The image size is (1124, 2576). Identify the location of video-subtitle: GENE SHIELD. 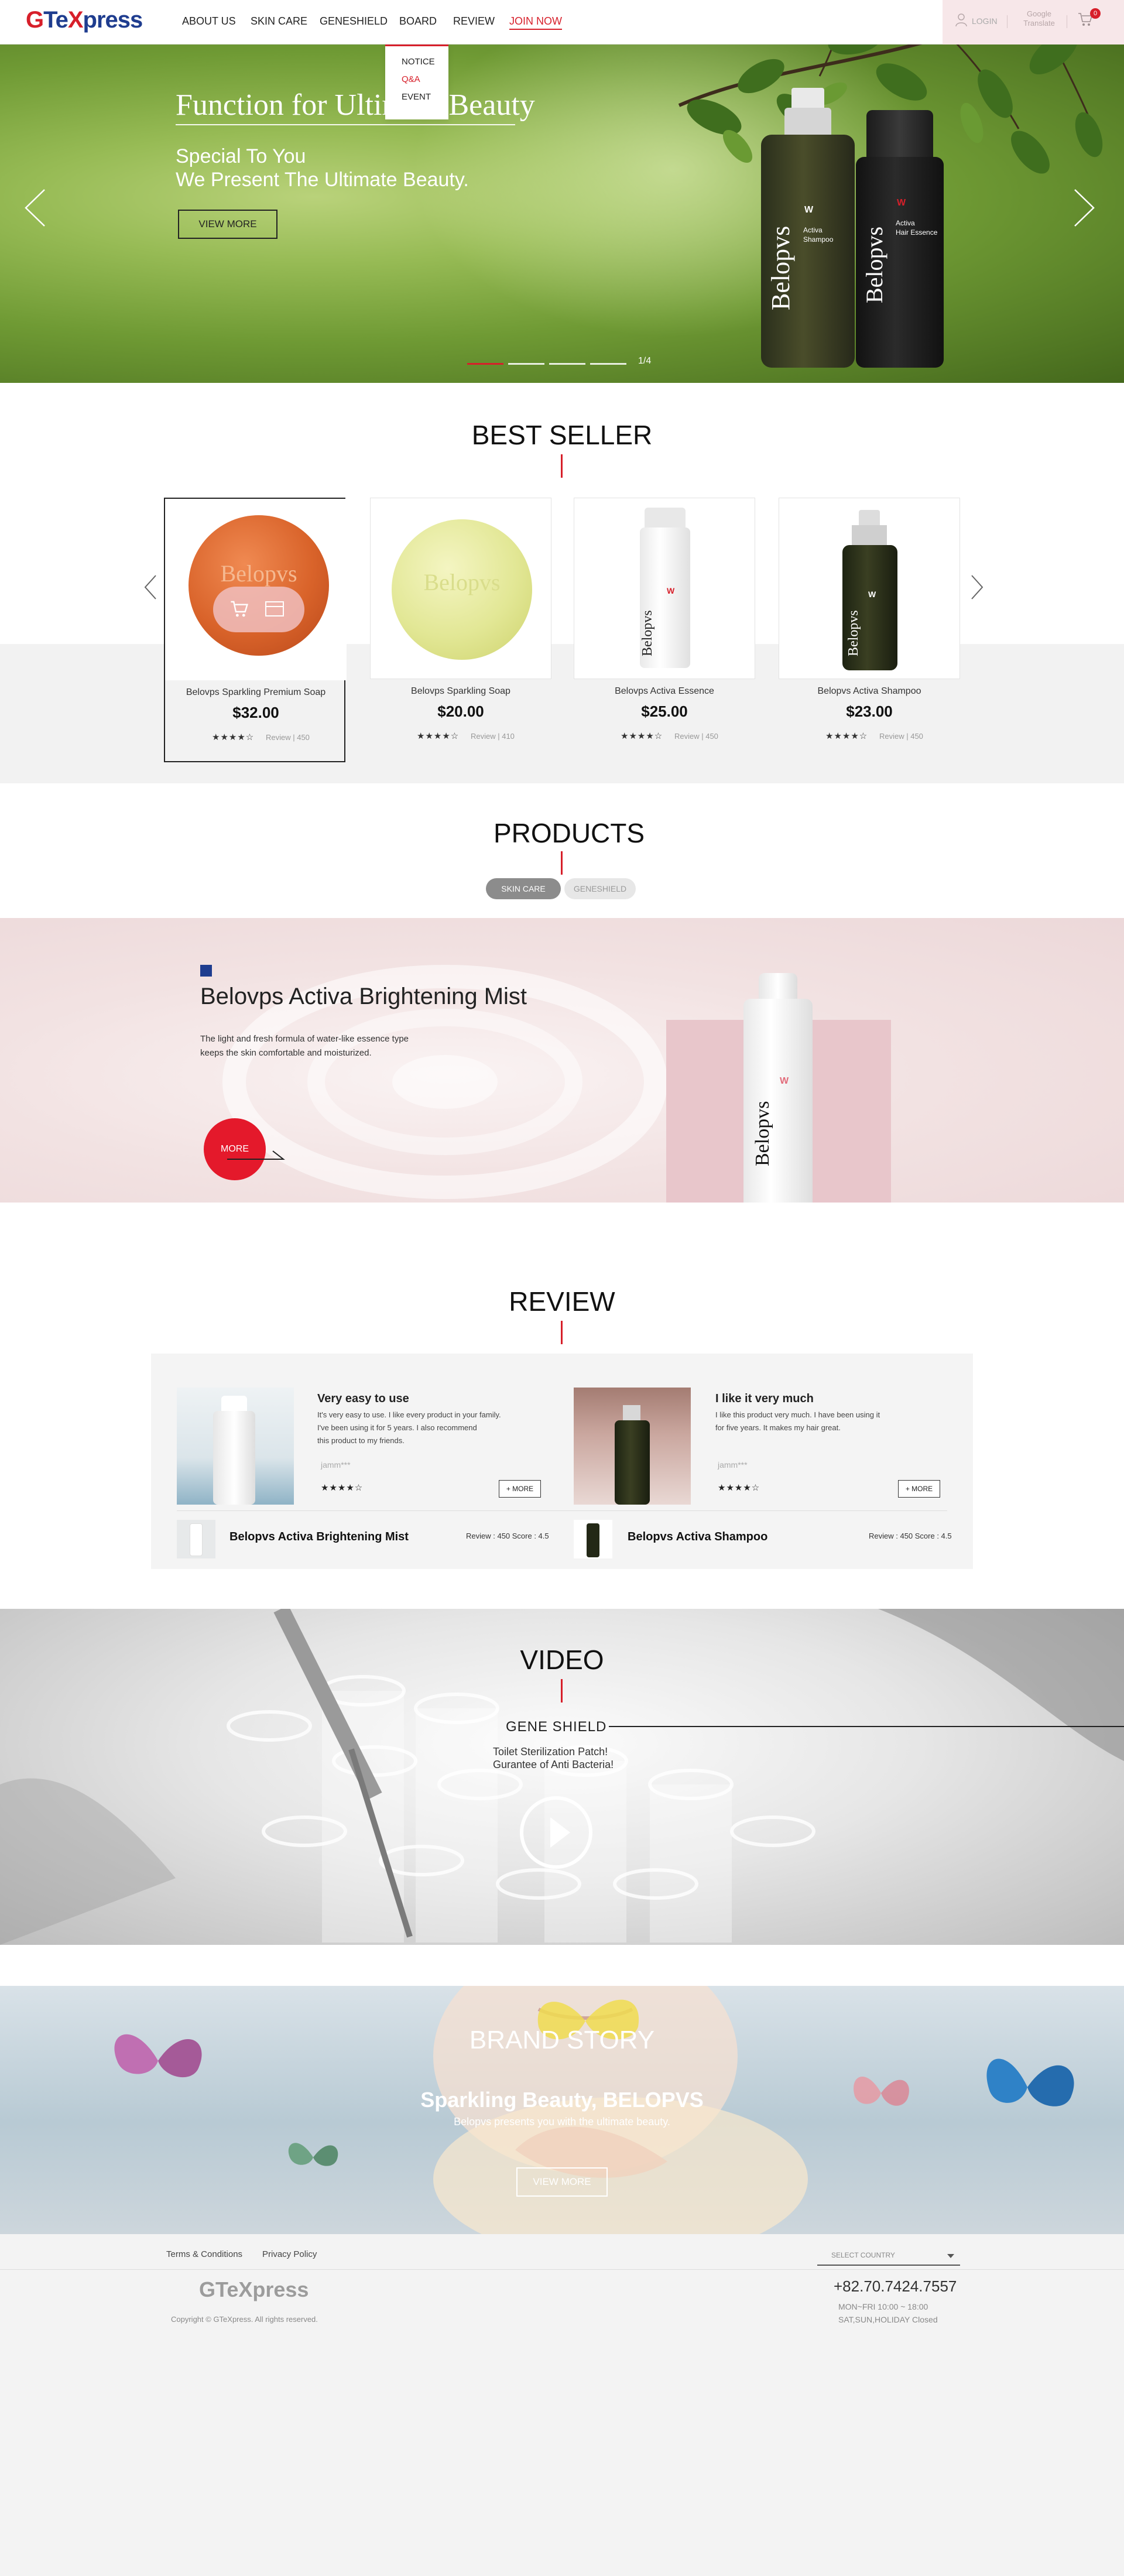
(556, 1727).